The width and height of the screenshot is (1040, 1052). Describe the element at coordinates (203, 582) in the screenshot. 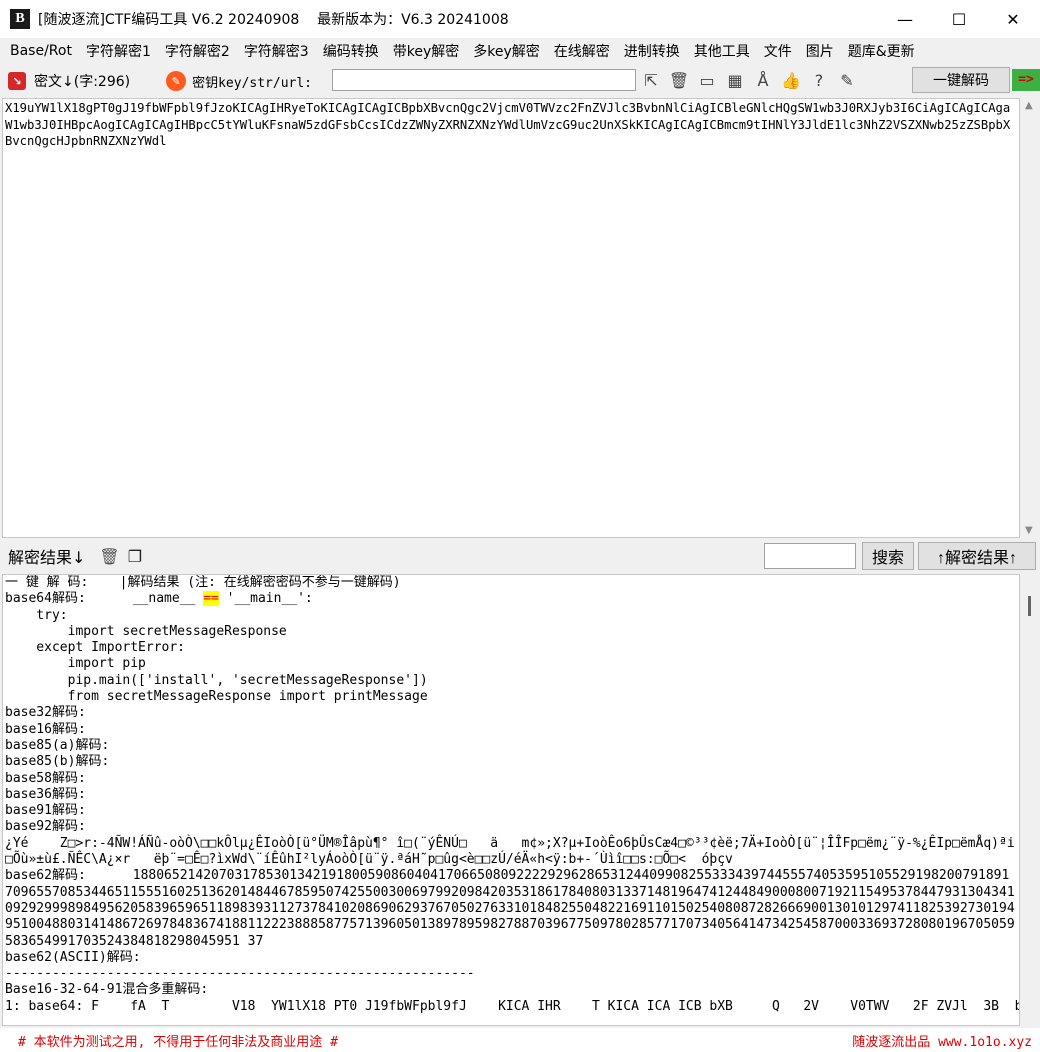

I see `result-header: 一 键 解 码: |解码结果 (注: 在线解密密码不参与一键解码)` at that location.